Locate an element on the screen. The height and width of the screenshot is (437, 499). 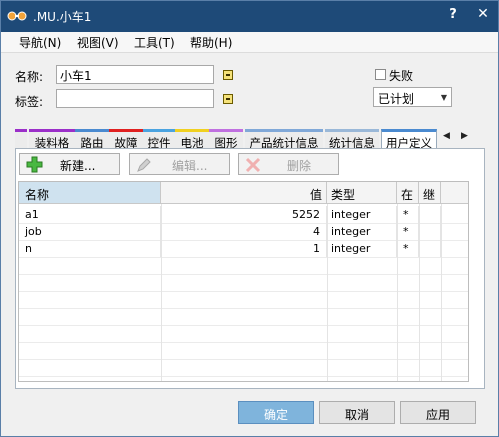
table-cell-value: 1 is located at coordinates (244, 248).